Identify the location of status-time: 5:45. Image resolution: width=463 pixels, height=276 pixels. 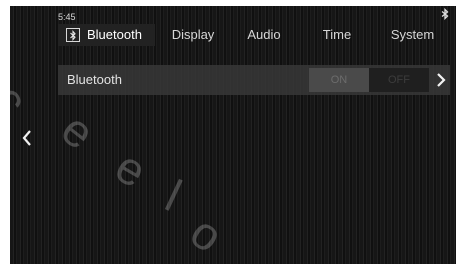
(67, 17).